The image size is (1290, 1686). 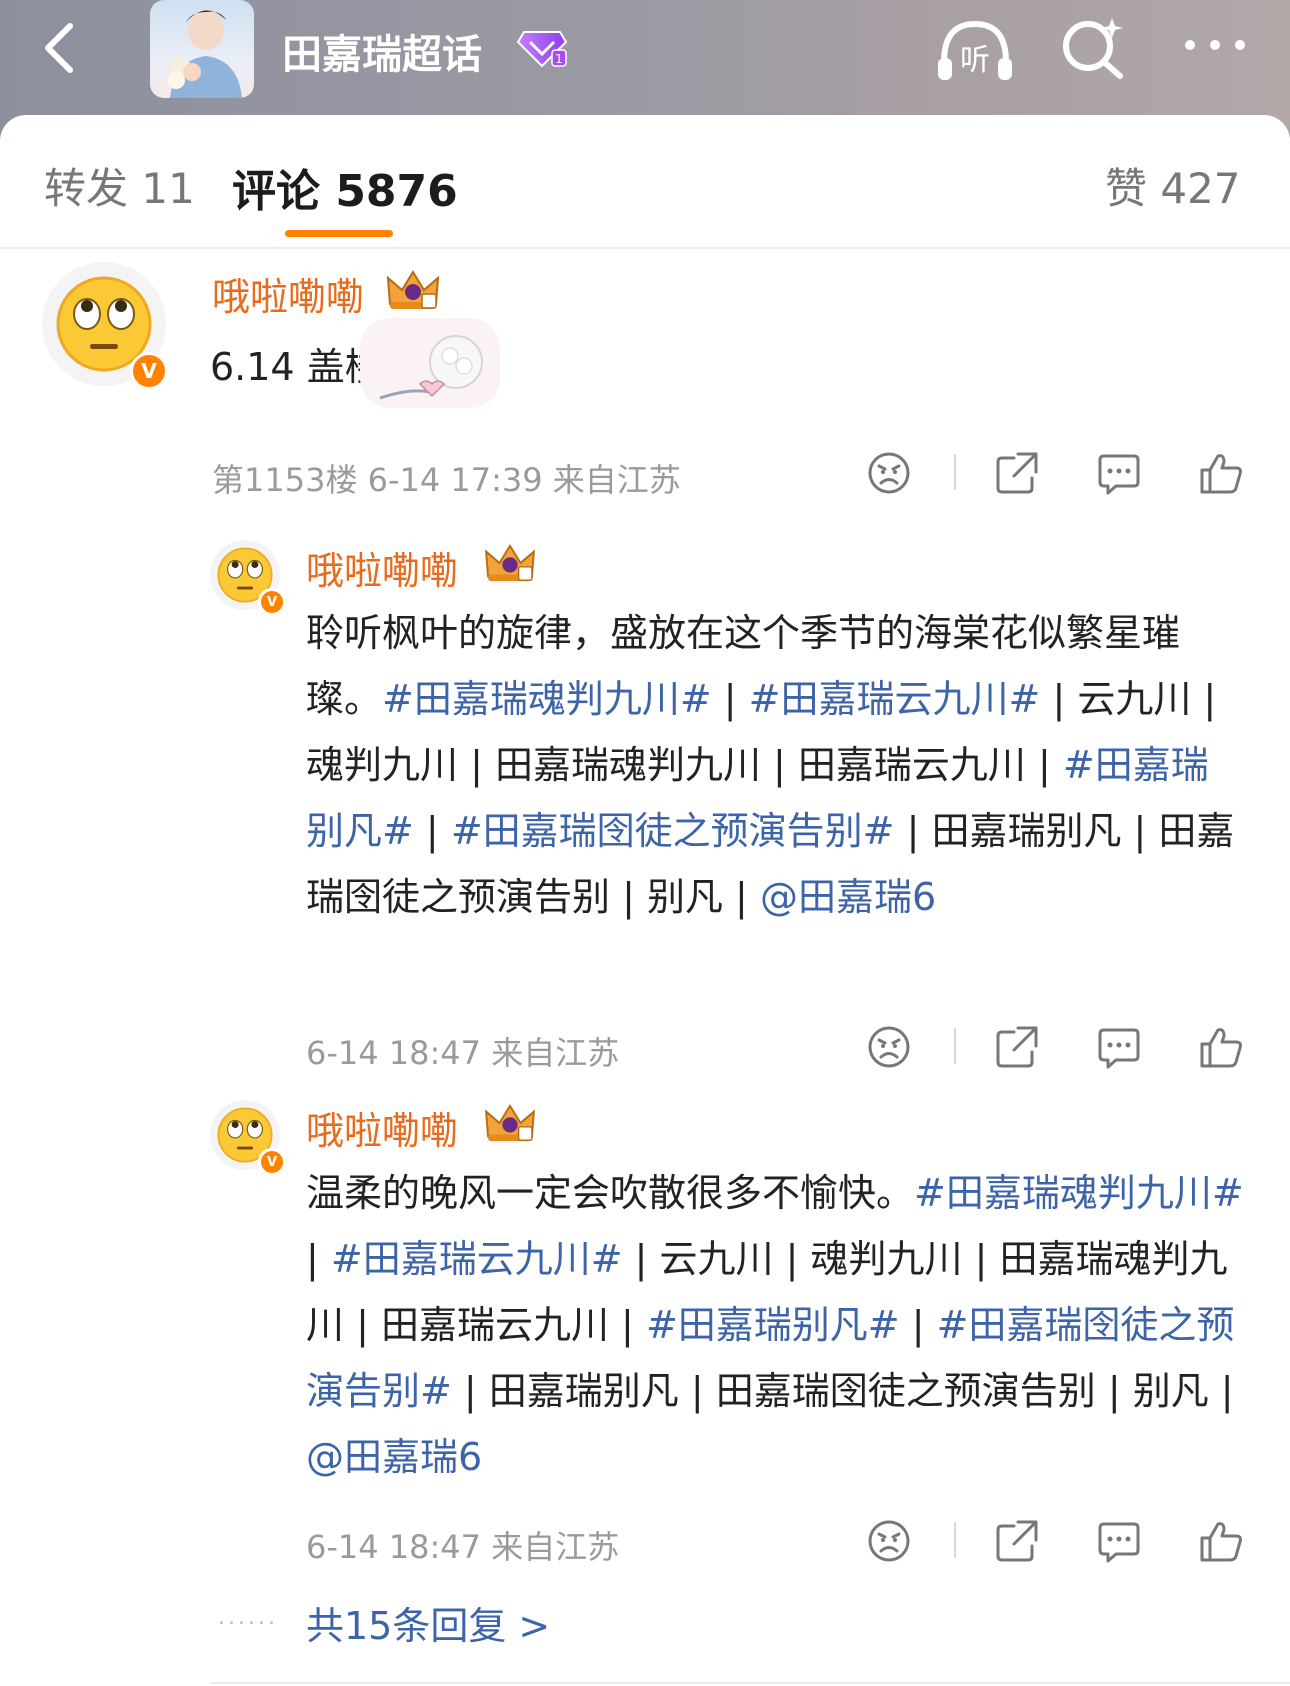 What do you see at coordinates (430, 363) in the screenshot?
I see `flower-sticker-icon` at bounding box center [430, 363].